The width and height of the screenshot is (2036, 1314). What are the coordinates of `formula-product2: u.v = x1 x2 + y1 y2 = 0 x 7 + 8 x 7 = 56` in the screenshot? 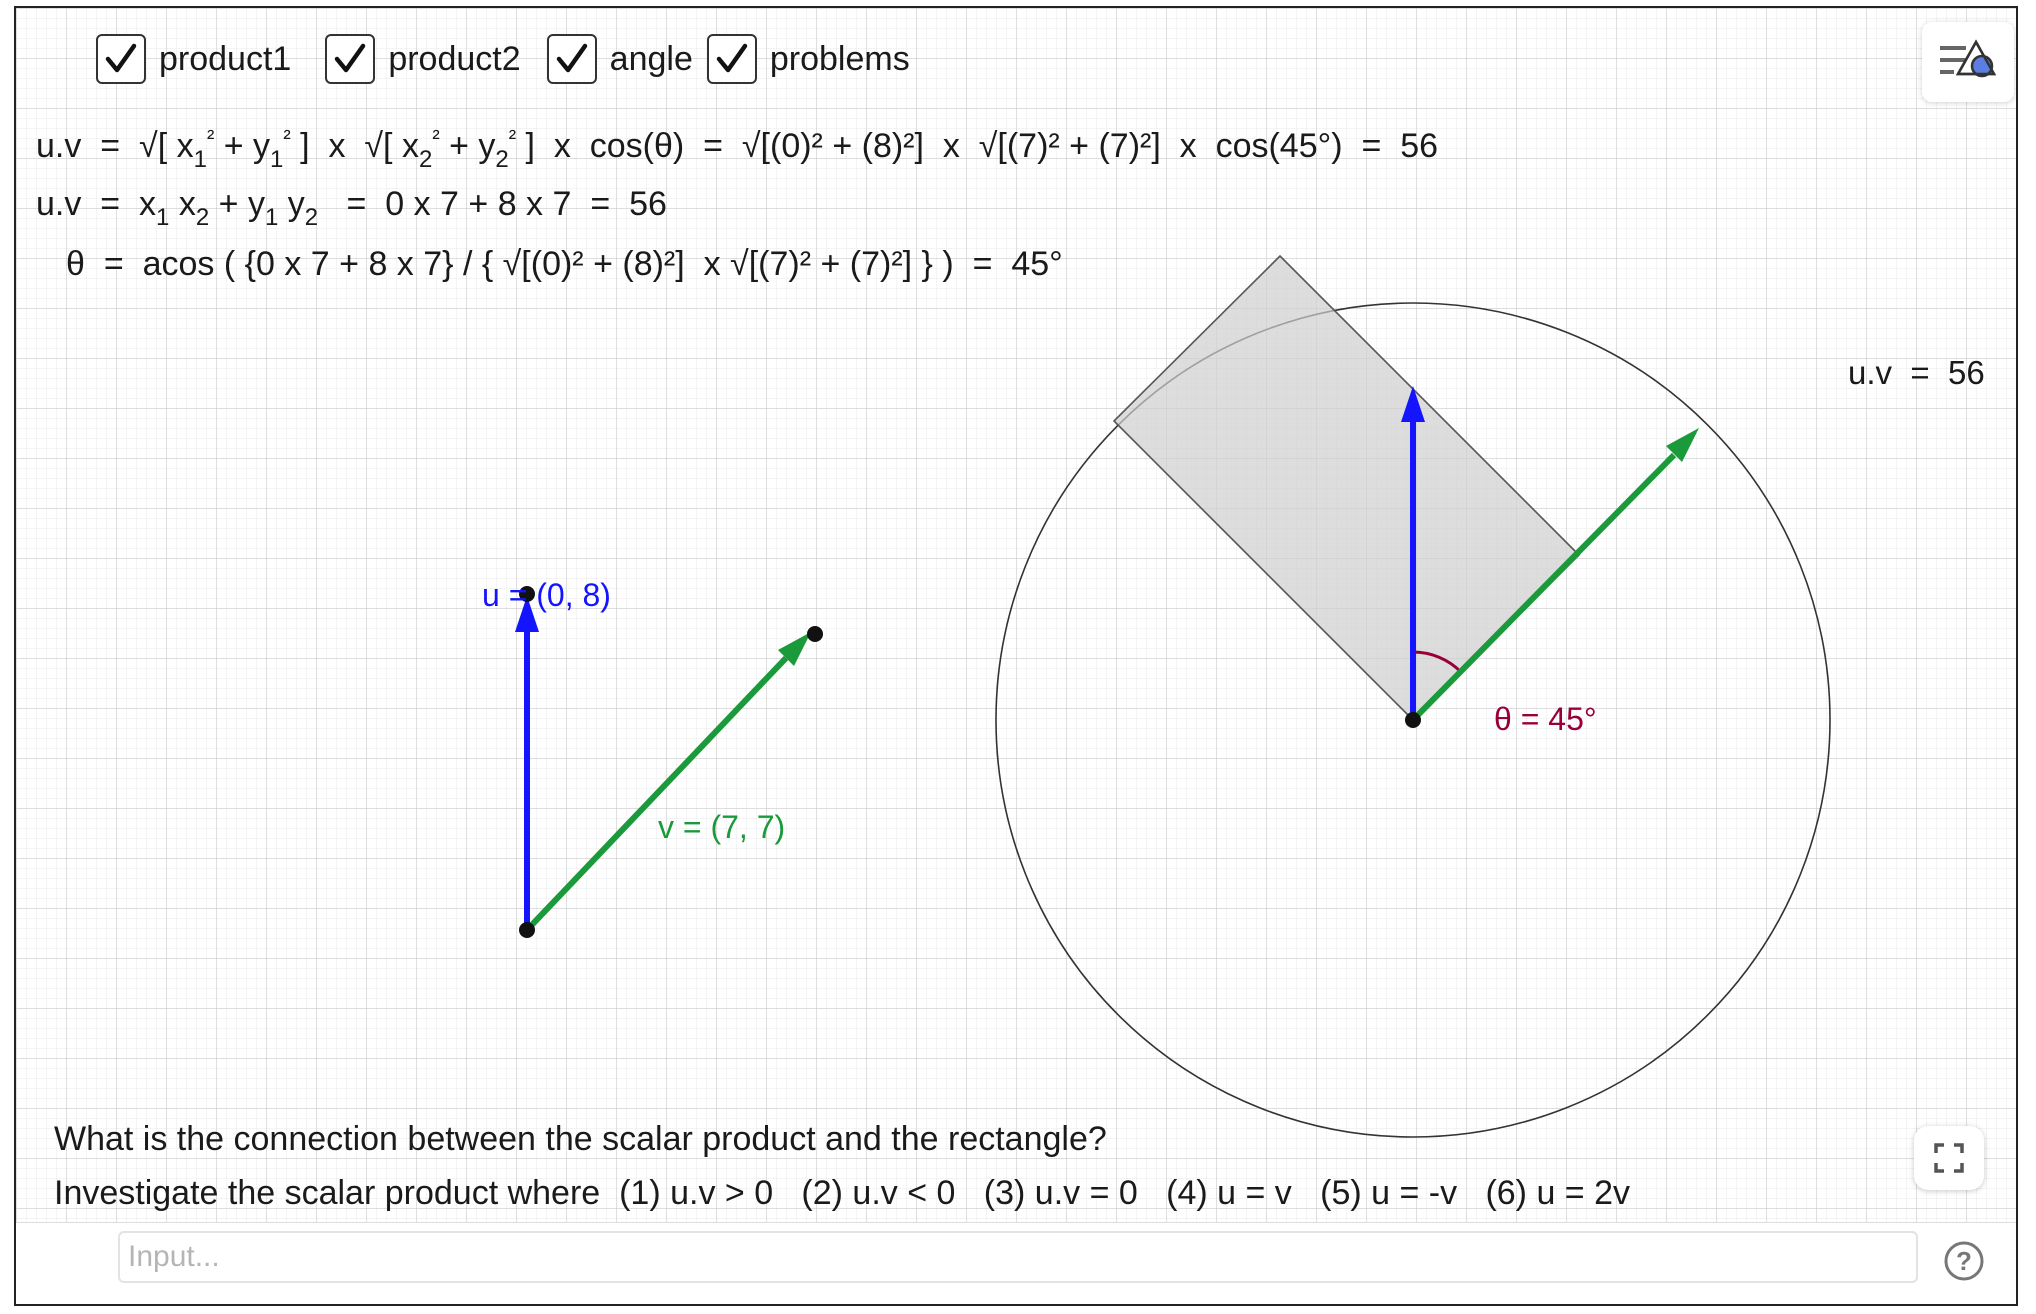 It's located at (351, 208).